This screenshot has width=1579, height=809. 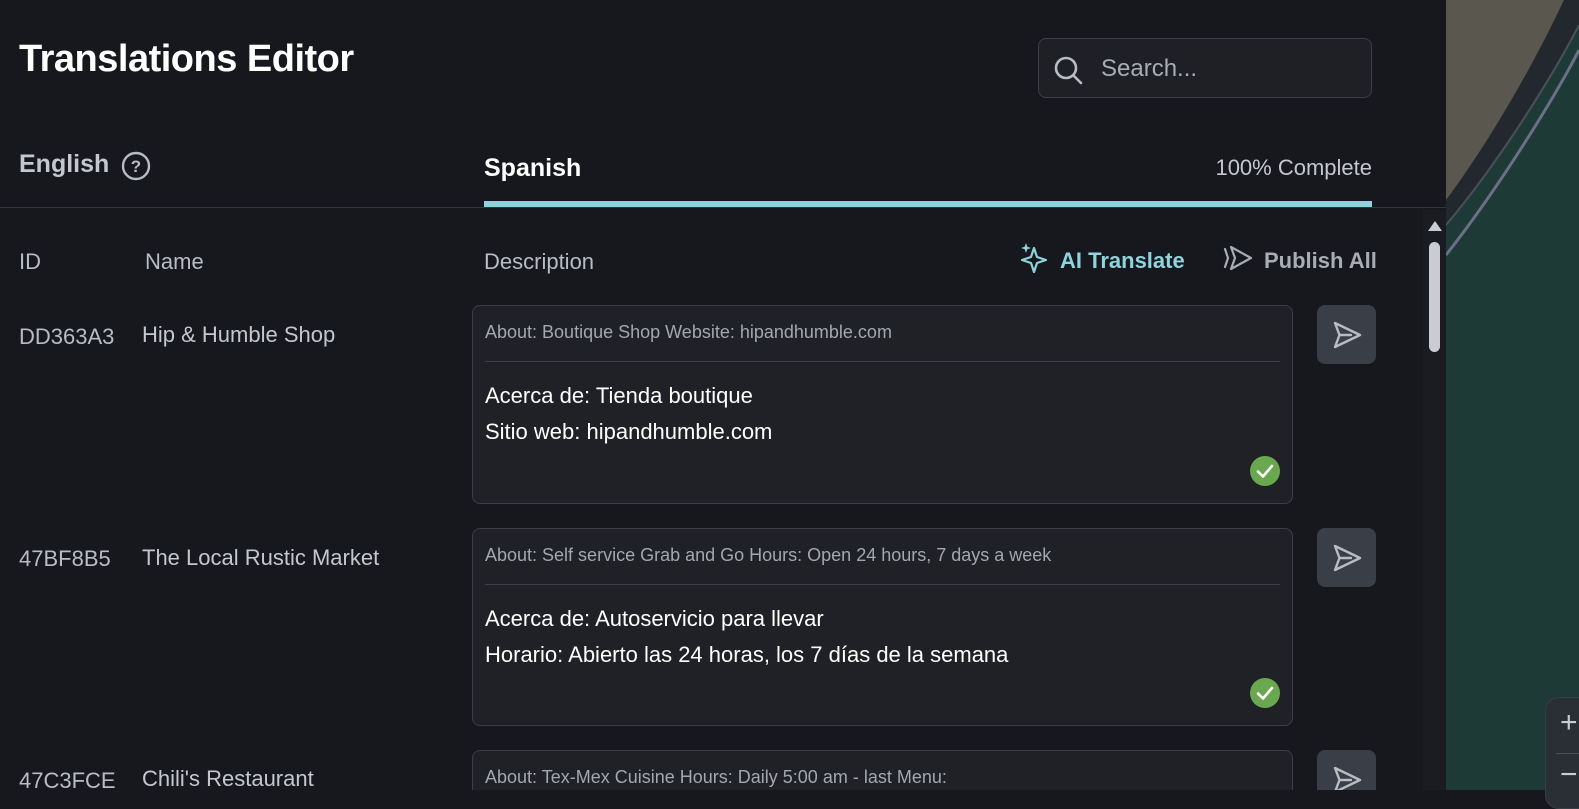 I want to click on column-header-name: Name, so click(x=174, y=261).